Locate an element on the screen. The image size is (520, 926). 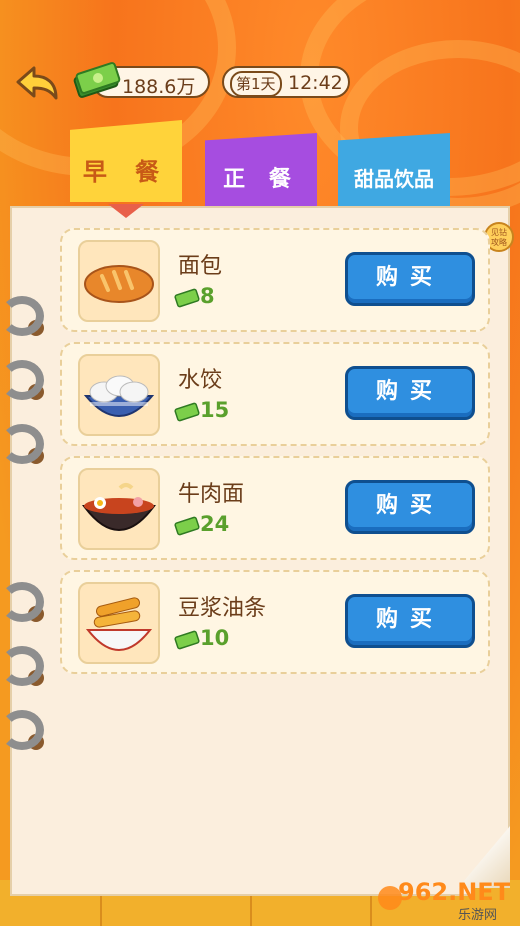
list-item: 豆浆油条 10 购买 is located at coordinates (275, 622).